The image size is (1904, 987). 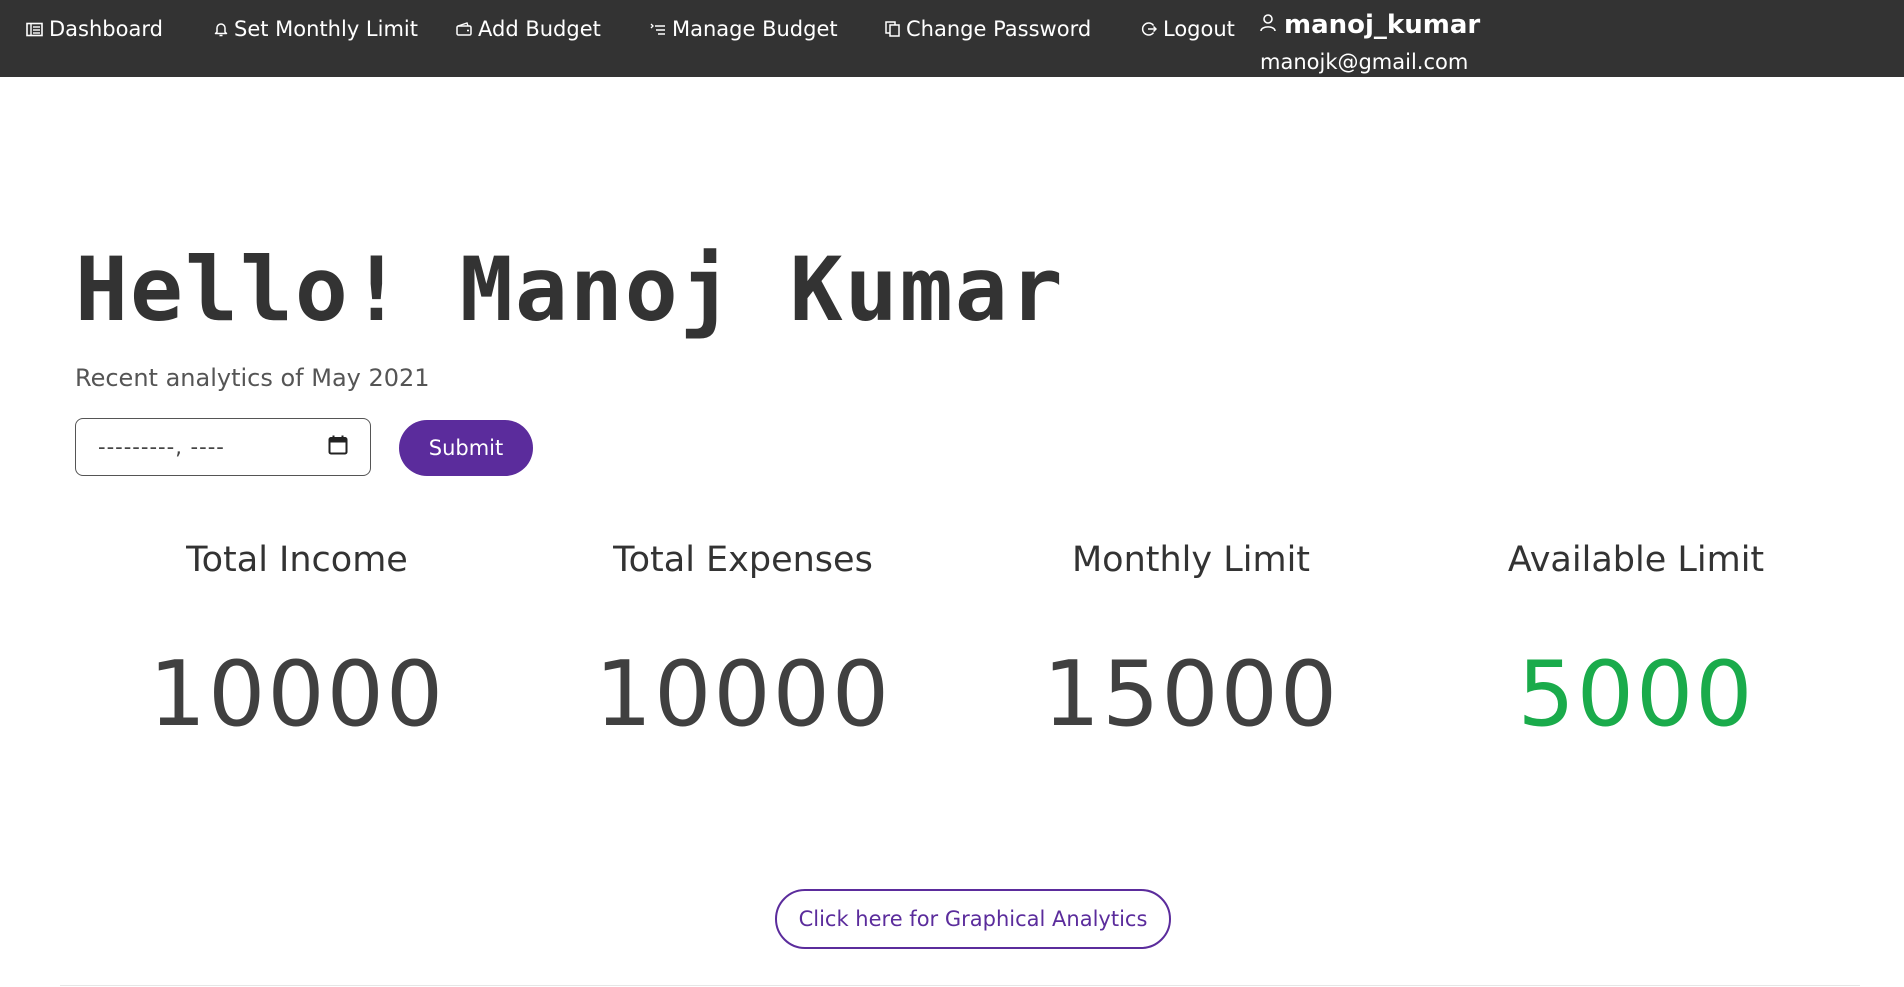 What do you see at coordinates (892, 29) in the screenshot?
I see `copy-icon` at bounding box center [892, 29].